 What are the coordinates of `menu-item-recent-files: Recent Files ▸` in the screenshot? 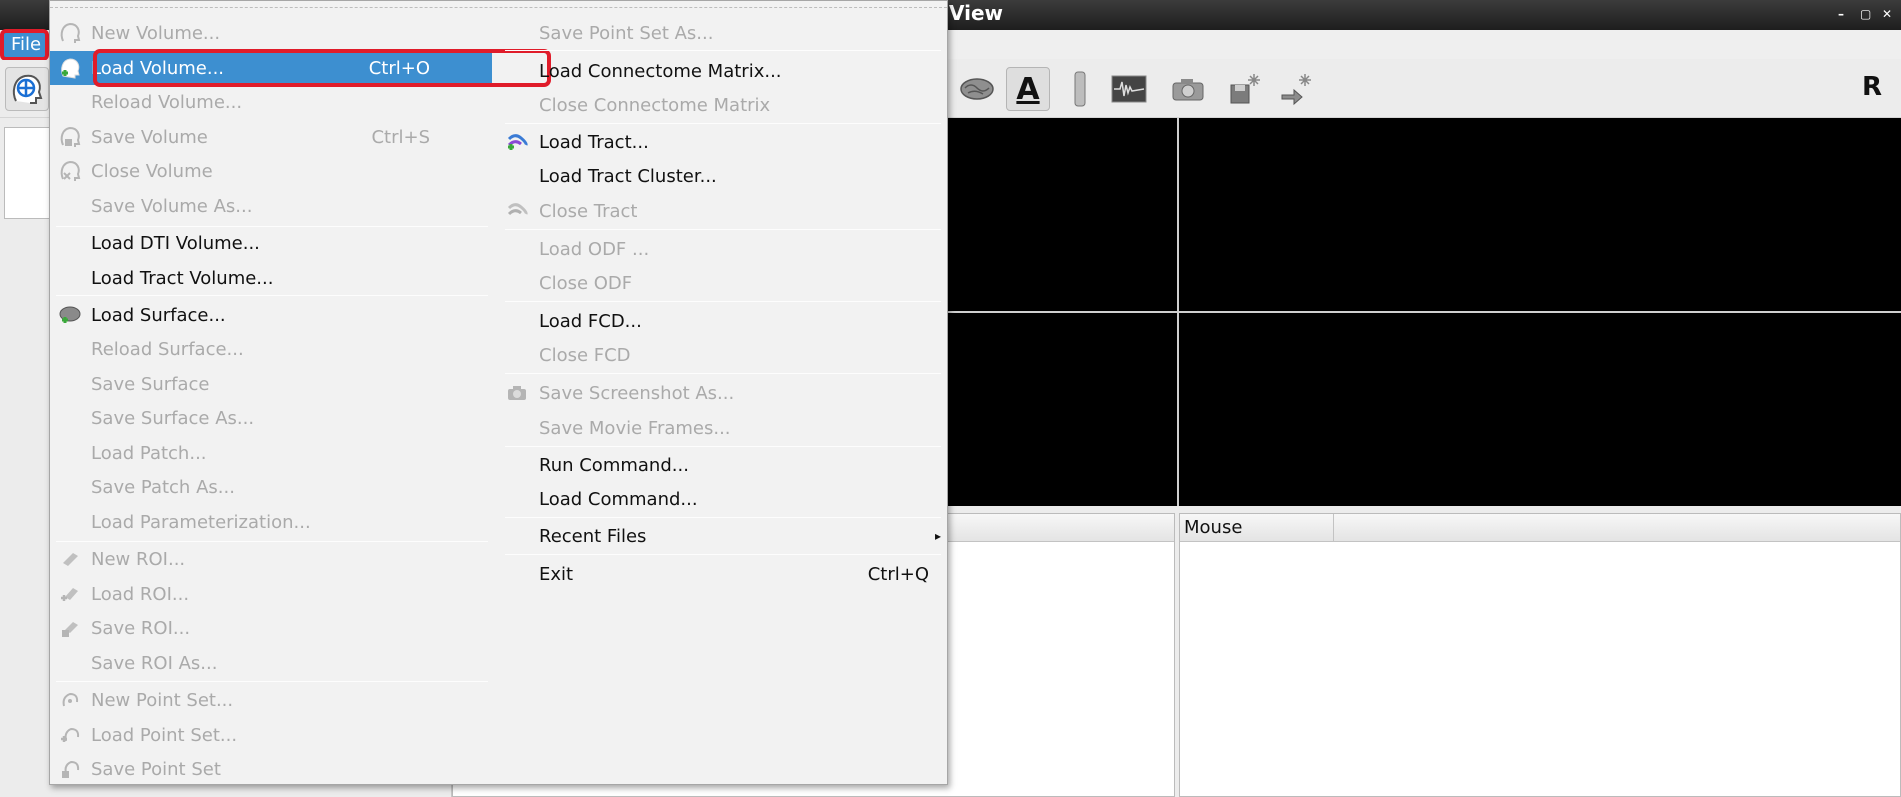 It's located at (723, 536).